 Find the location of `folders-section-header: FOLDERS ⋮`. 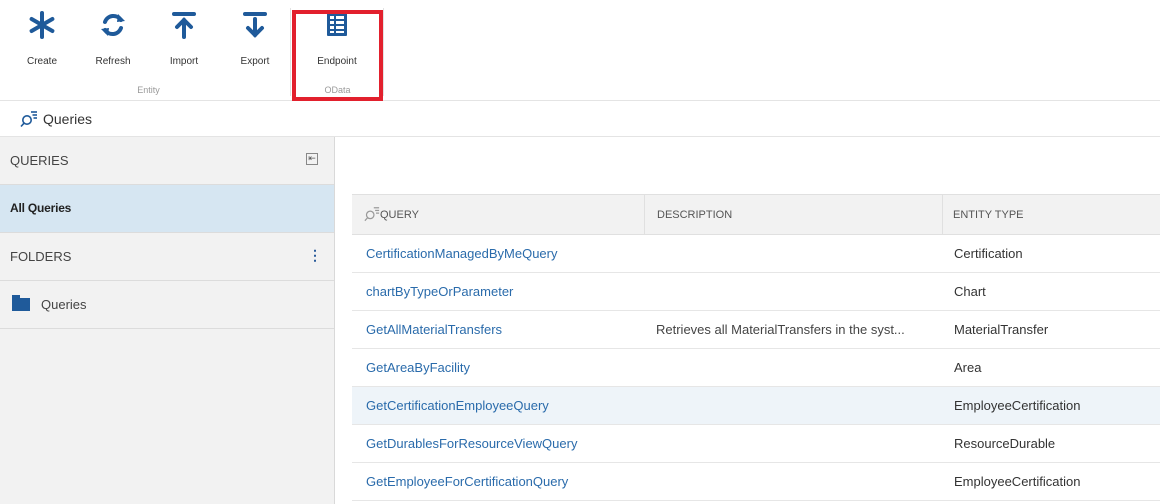

folders-section-header: FOLDERS ⋮ is located at coordinates (167, 257).